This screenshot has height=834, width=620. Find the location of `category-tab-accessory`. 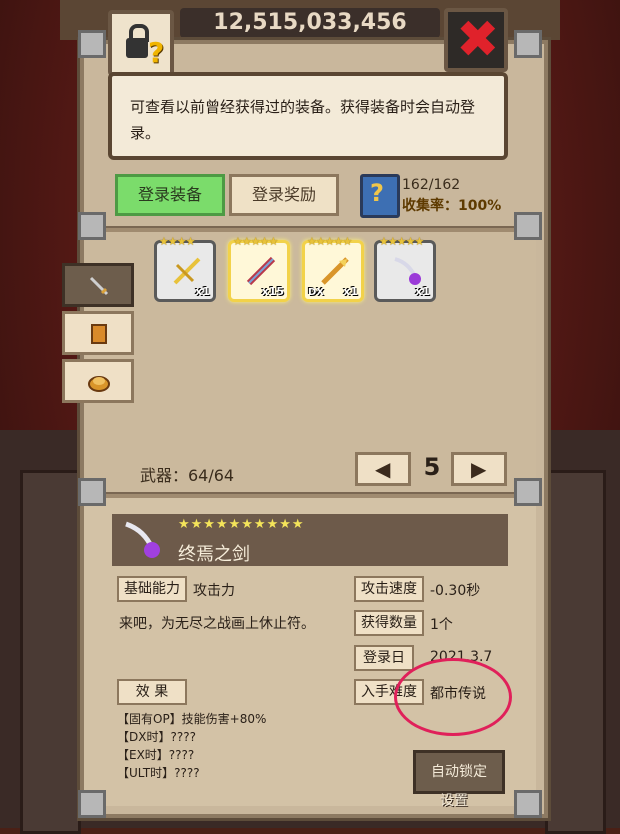

category-tab-accessory is located at coordinates (98, 381).